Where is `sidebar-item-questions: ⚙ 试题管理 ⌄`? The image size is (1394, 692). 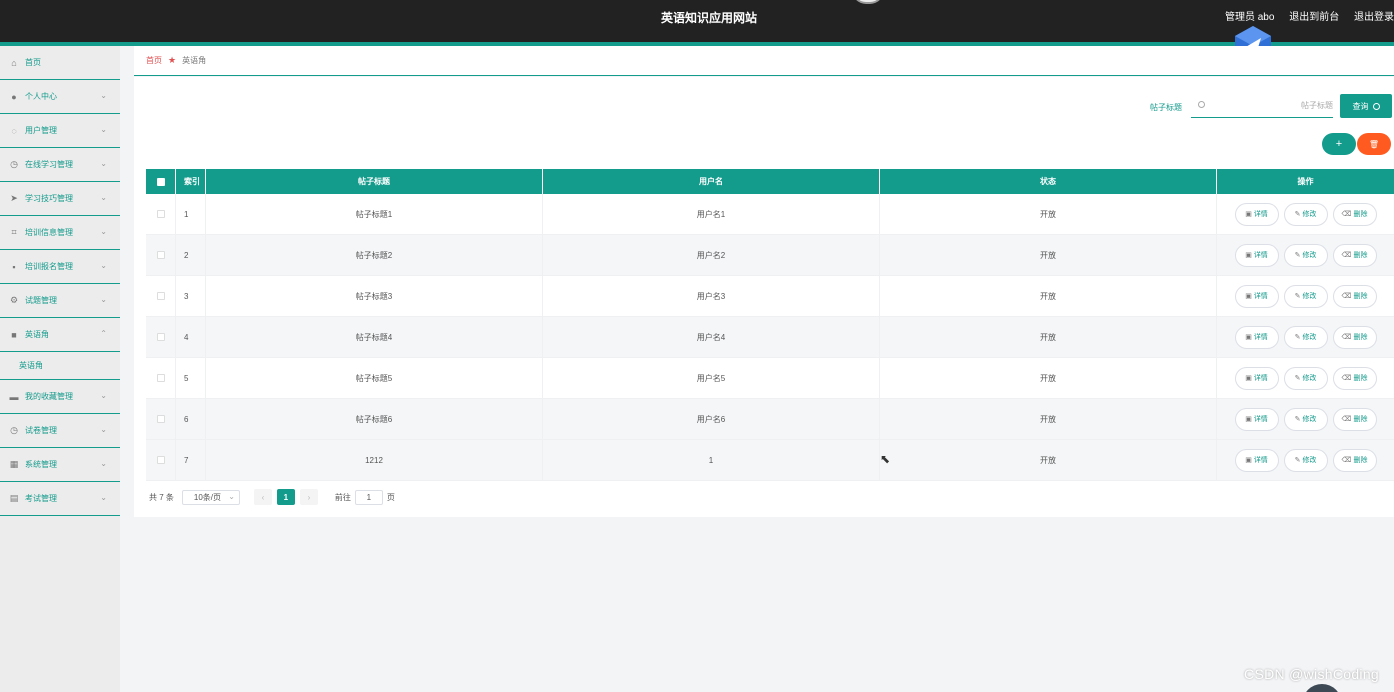
sidebar-item-questions: ⚙ 试题管理 ⌄ is located at coordinates (60, 301).